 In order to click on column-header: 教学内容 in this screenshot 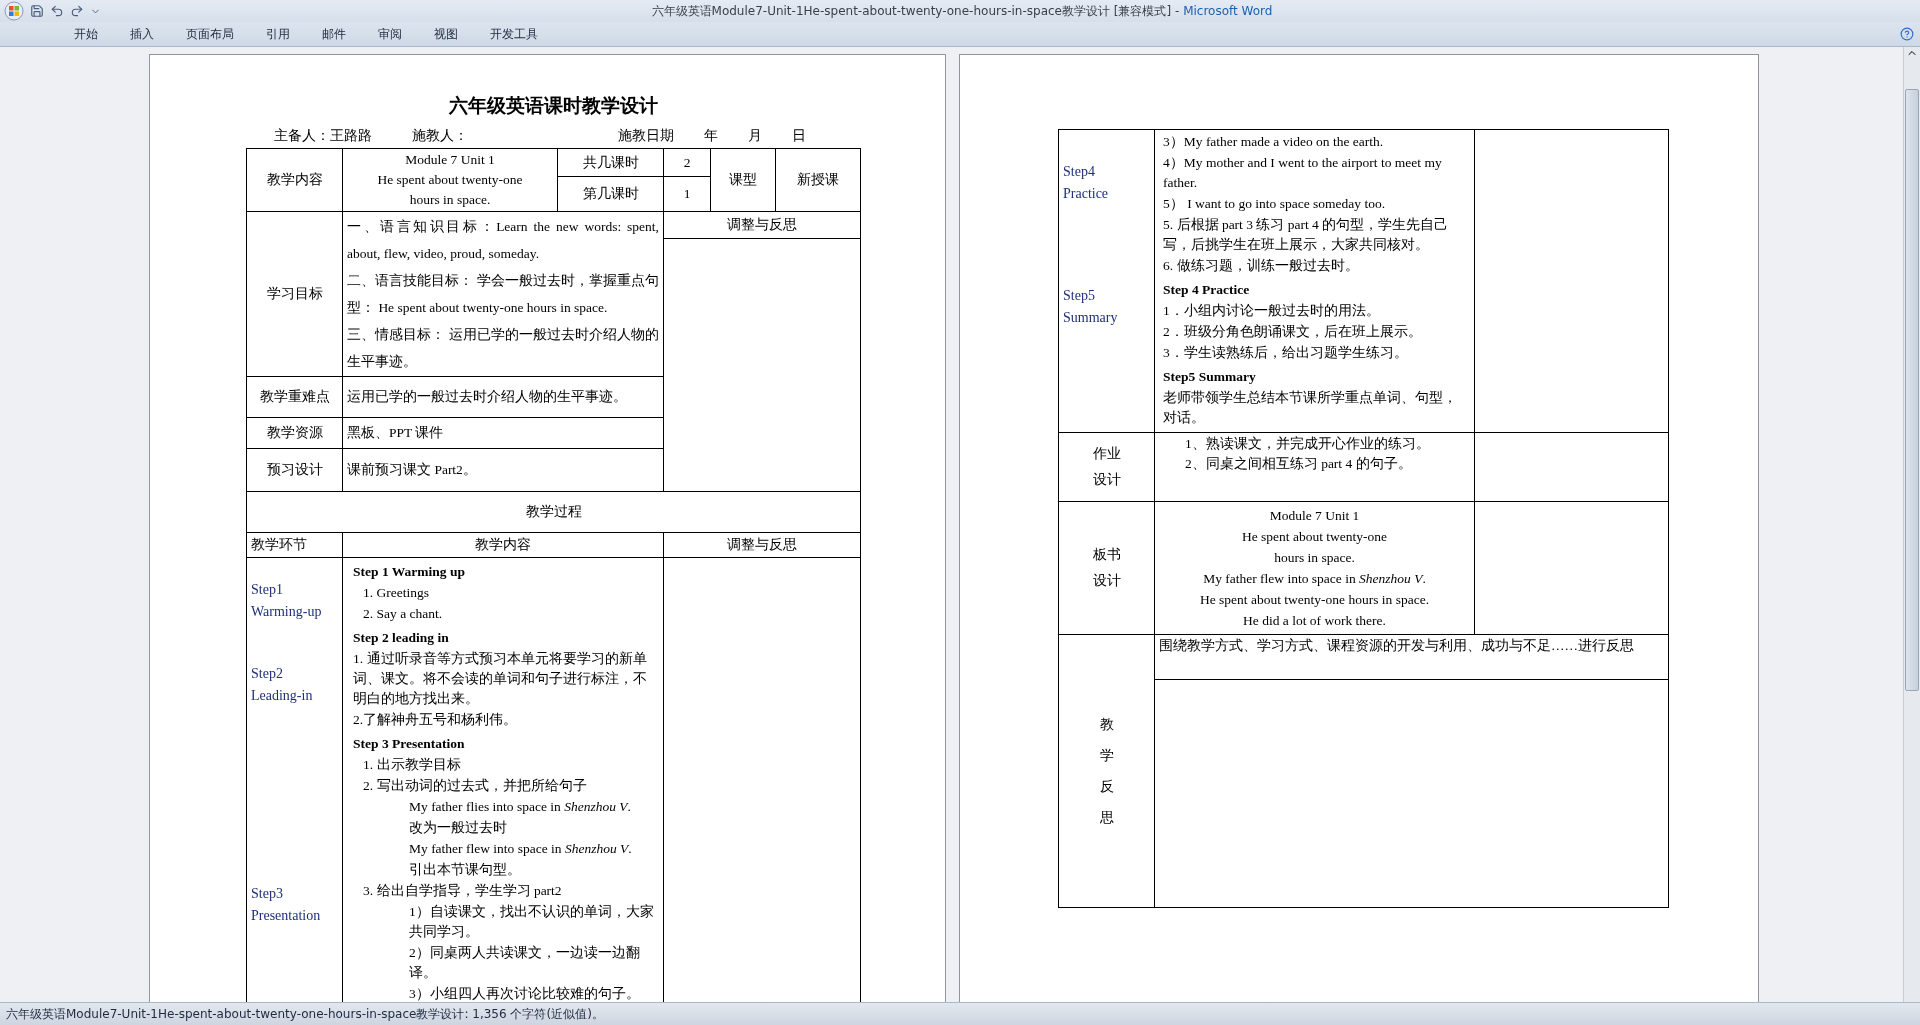, I will do `click(503, 545)`.